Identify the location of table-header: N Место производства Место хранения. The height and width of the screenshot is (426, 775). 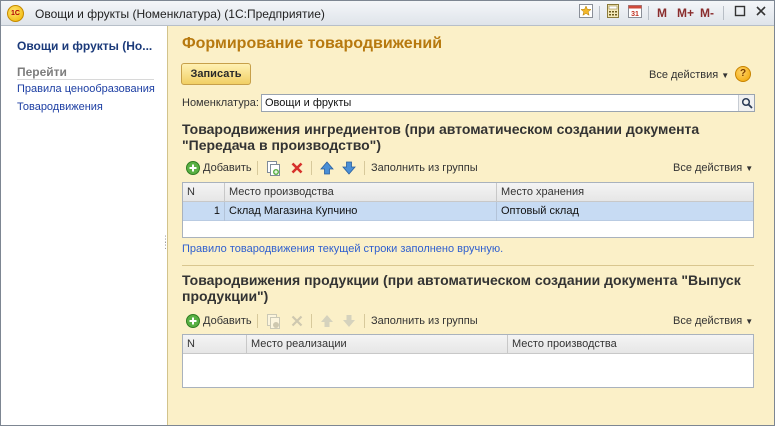
(468, 192).